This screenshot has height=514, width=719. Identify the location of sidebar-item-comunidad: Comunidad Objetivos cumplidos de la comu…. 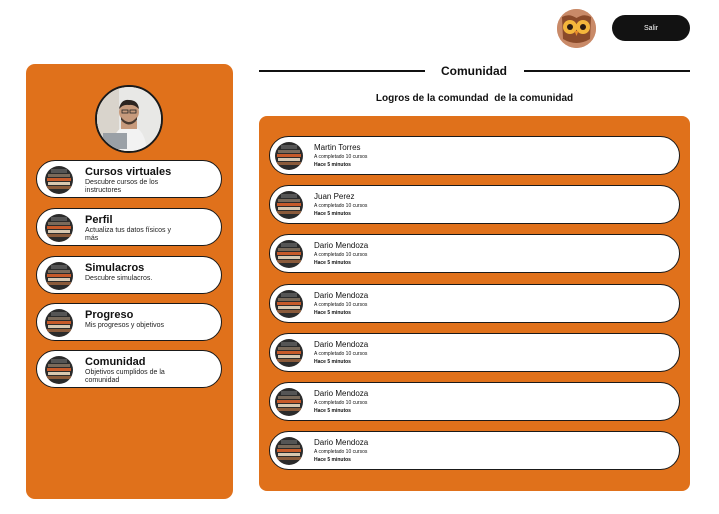
(129, 369).